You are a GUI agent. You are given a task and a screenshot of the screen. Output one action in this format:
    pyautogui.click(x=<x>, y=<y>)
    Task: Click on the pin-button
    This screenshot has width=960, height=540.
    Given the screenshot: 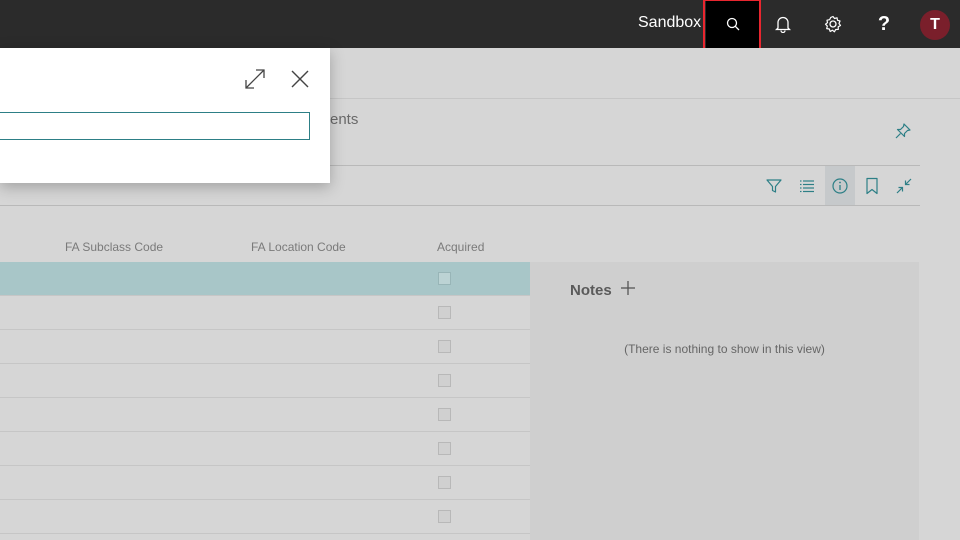 What is the action you would take?
    pyautogui.click(x=903, y=133)
    